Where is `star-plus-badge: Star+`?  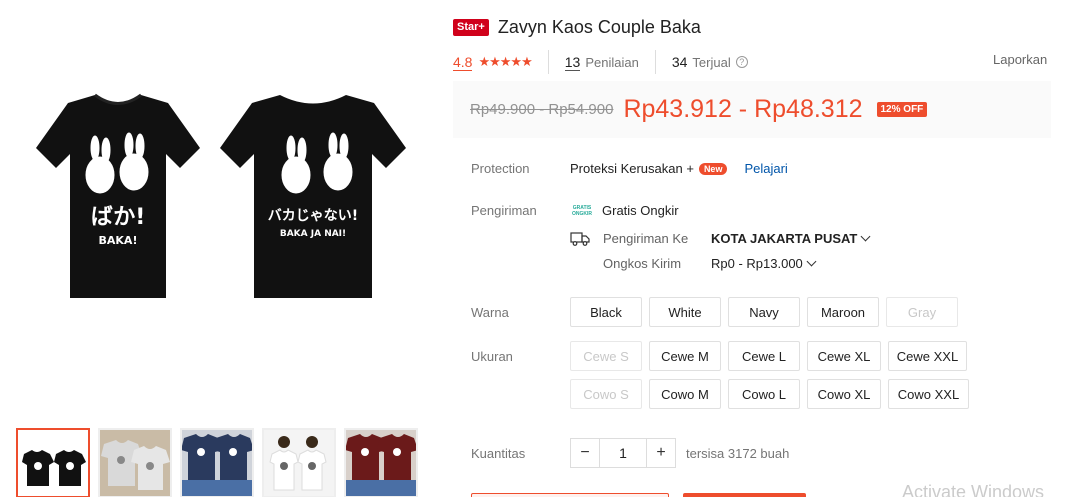 star-plus-badge: Star+ is located at coordinates (471, 27).